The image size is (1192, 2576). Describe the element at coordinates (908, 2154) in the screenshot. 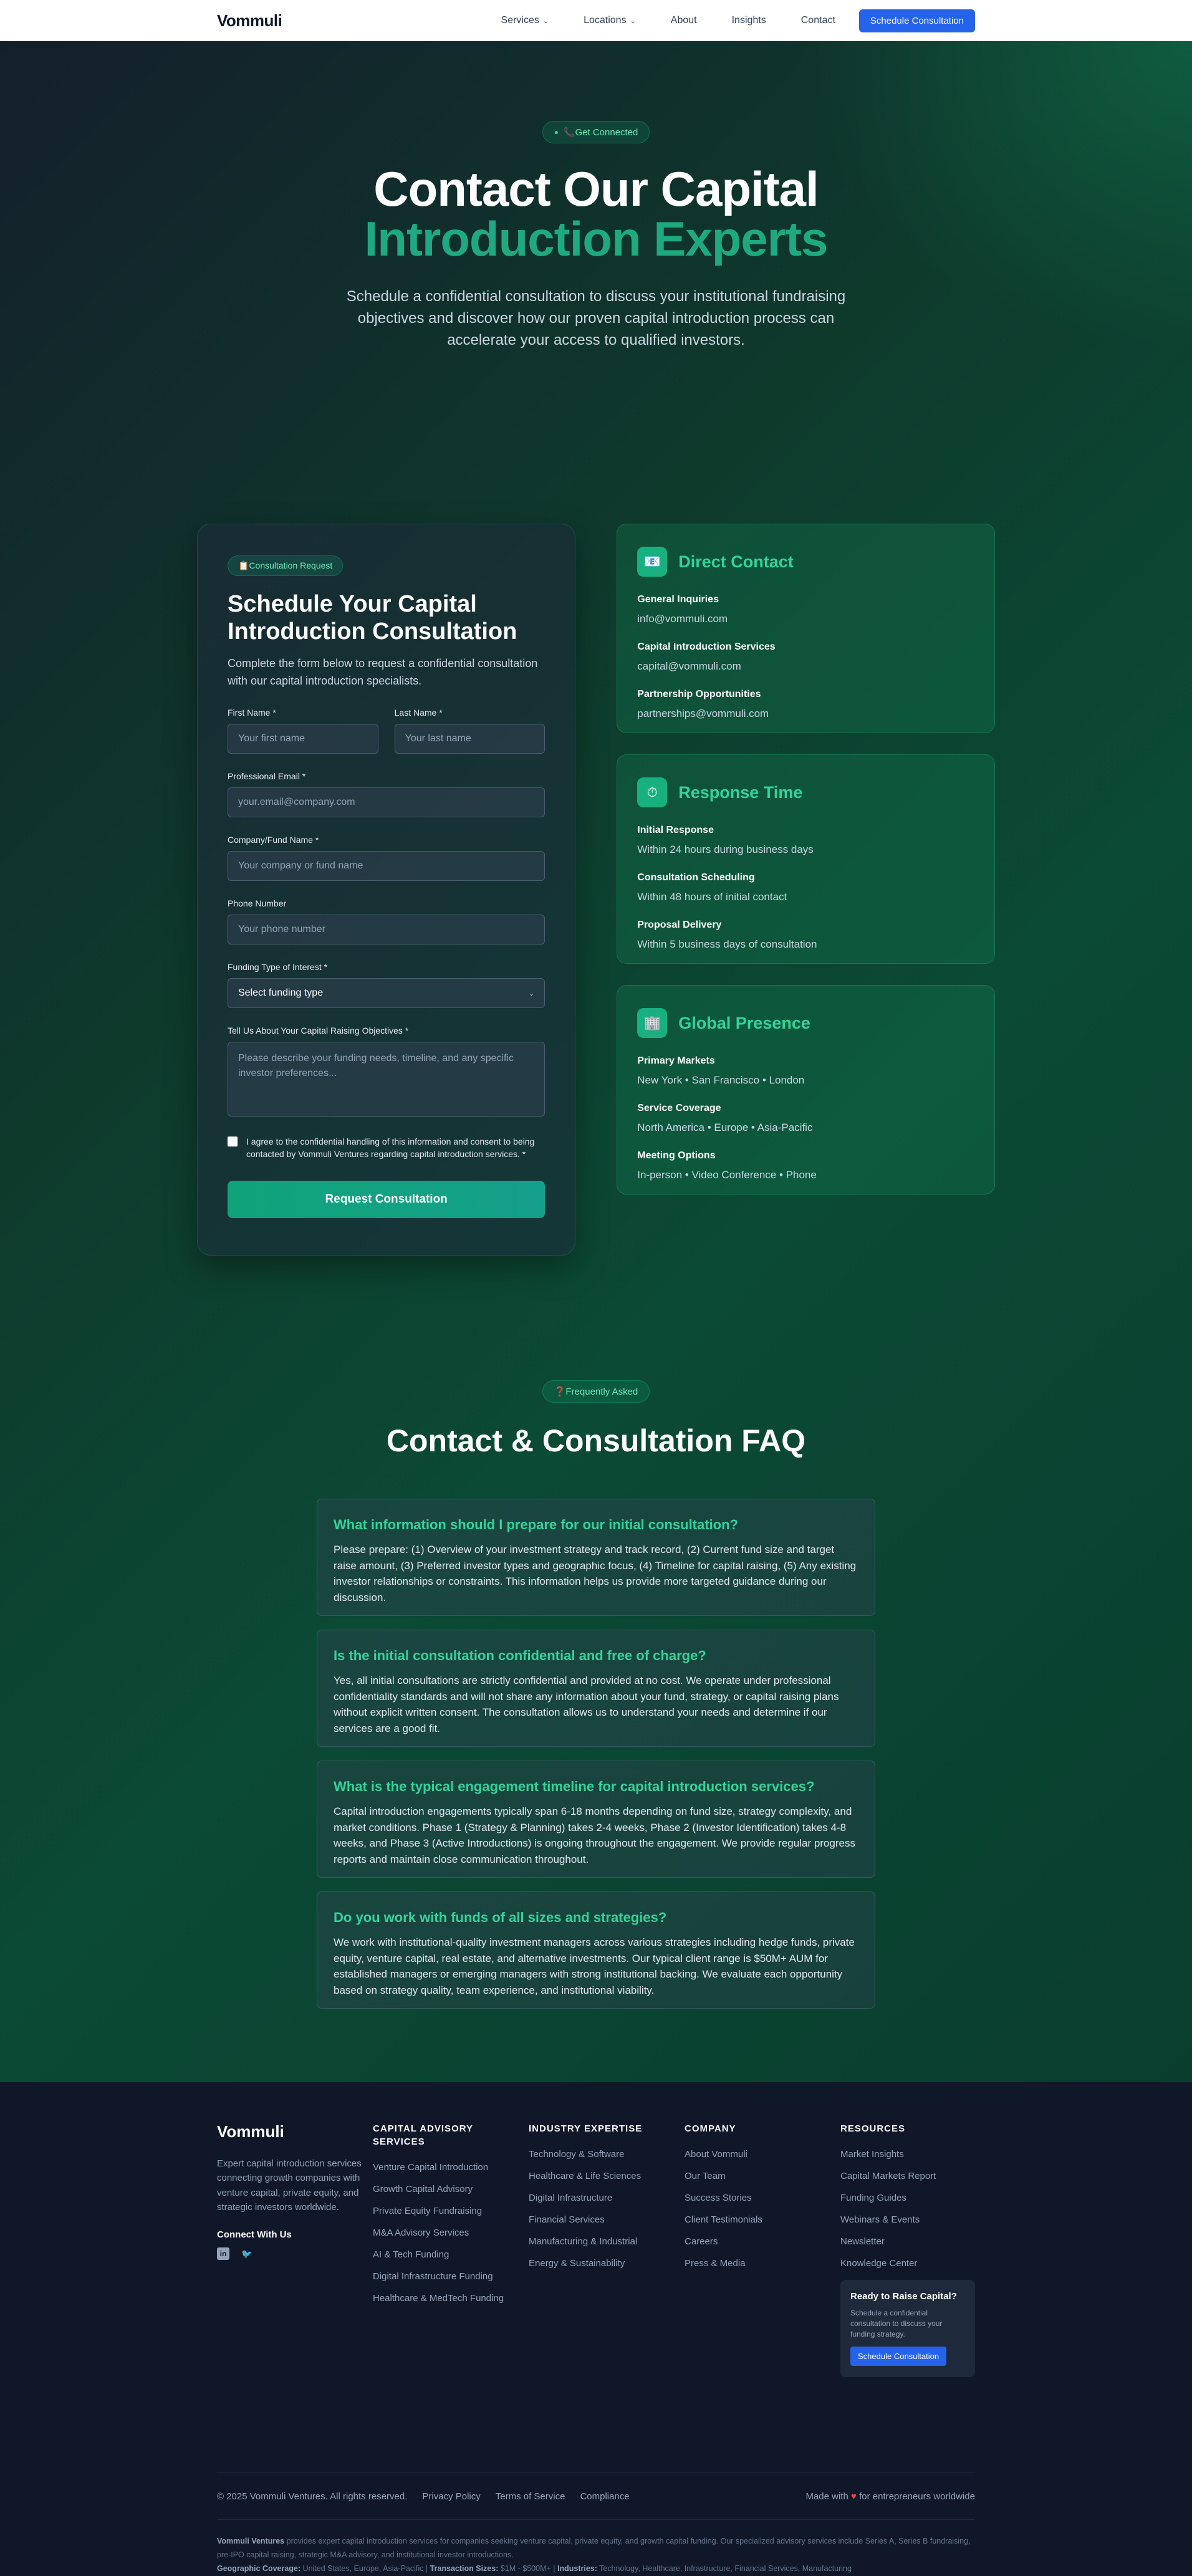

I see `footer-link: Market Insights` at that location.